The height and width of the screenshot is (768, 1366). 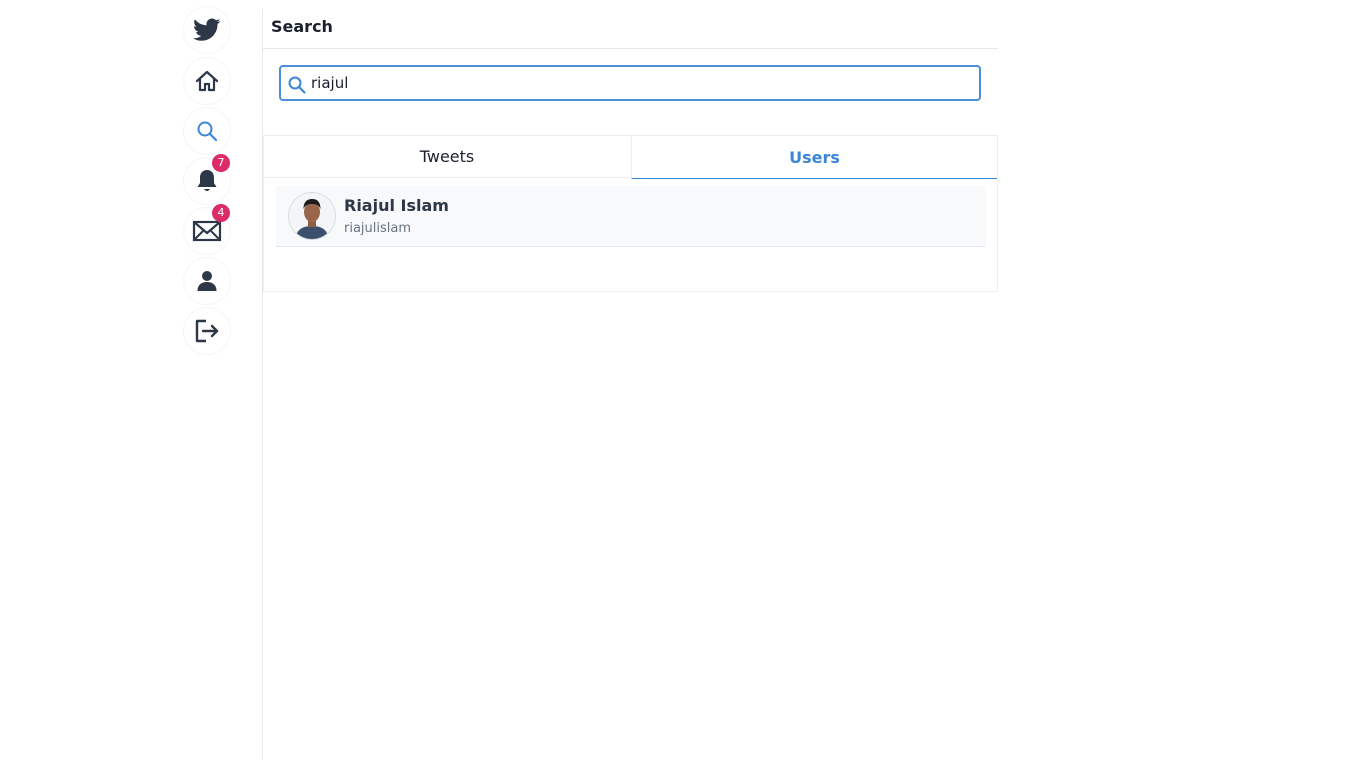 What do you see at coordinates (262, 384) in the screenshot?
I see `sidebar-divider` at bounding box center [262, 384].